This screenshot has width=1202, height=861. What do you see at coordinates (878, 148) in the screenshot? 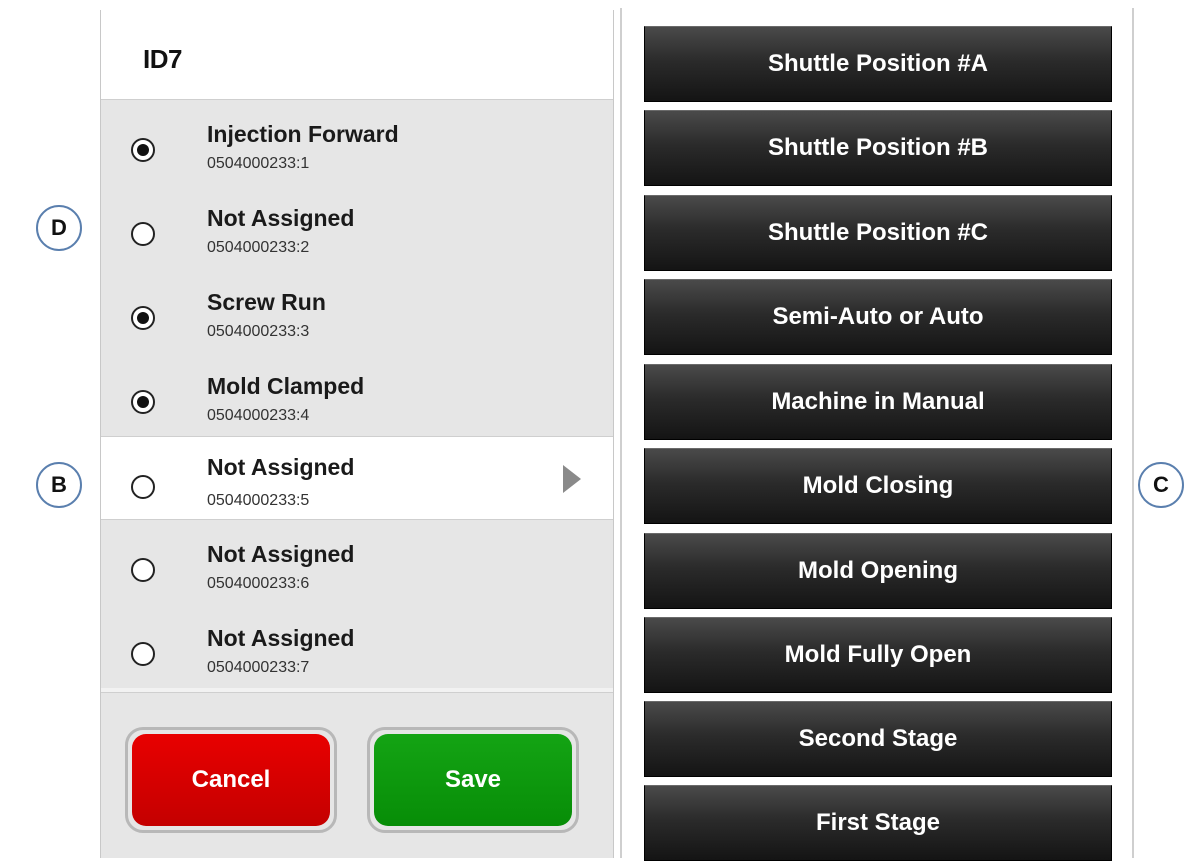
I see `action-button-shuttle-position-b: Shuttle Position #B` at bounding box center [878, 148].